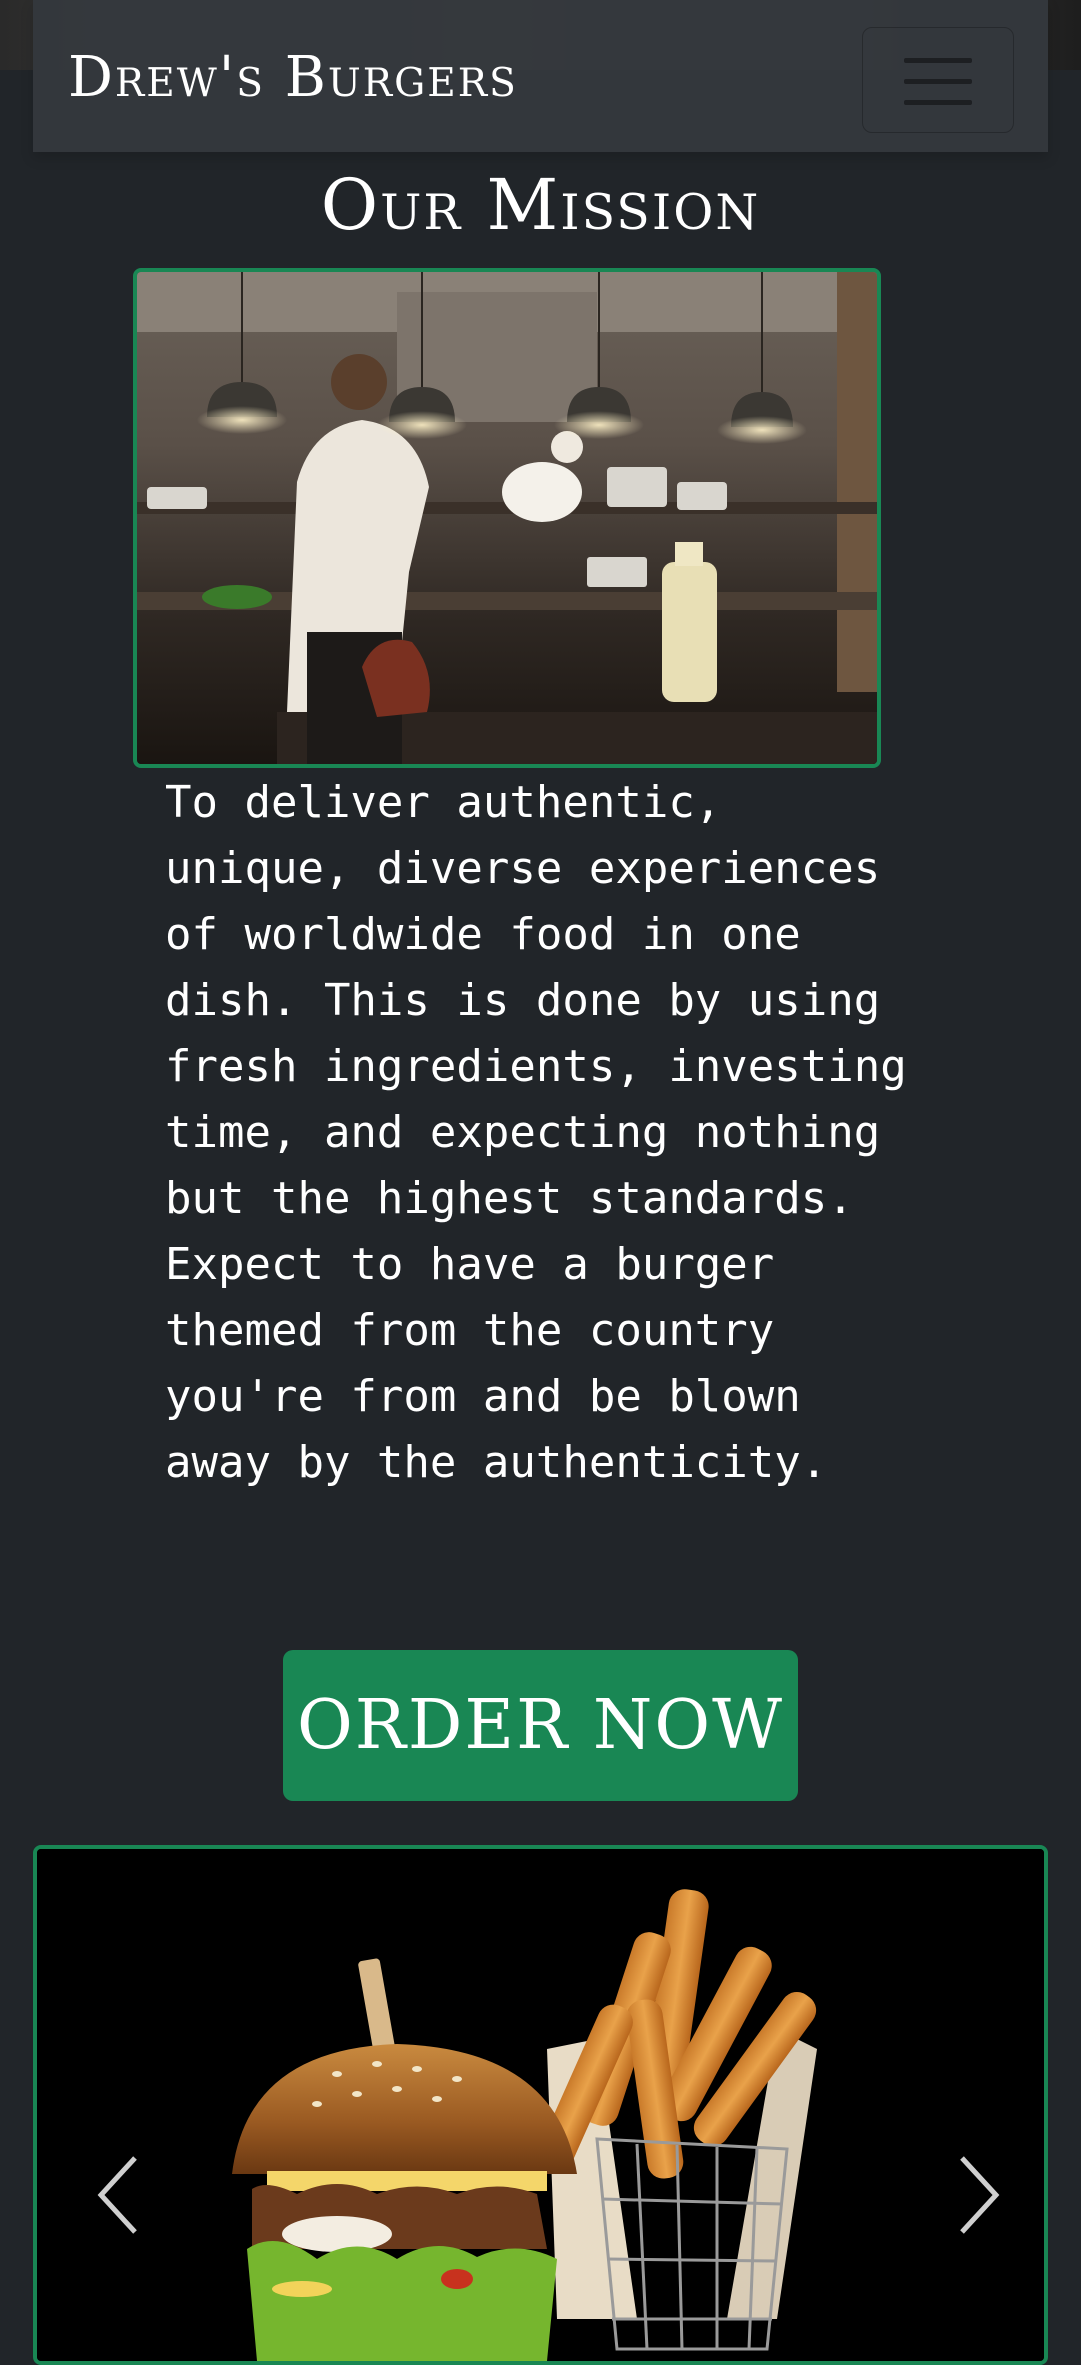 Image resolution: width=1081 pixels, height=2365 pixels. I want to click on order-now-button: ORDER NOW, so click(540, 1725).